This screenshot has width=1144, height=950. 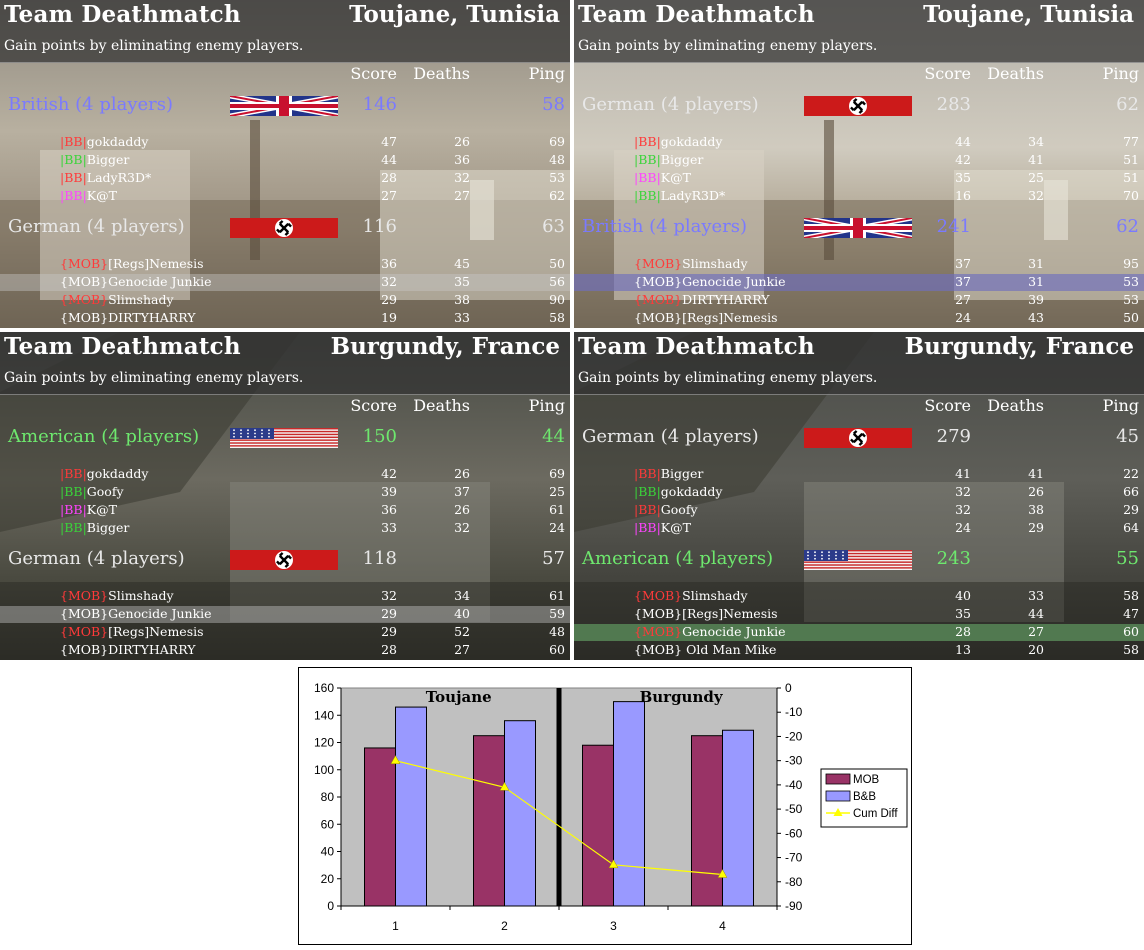 What do you see at coordinates (285, 650) in the screenshot?
I see `player-row: {MOB}DIRTYHARRY 28 27 60` at bounding box center [285, 650].